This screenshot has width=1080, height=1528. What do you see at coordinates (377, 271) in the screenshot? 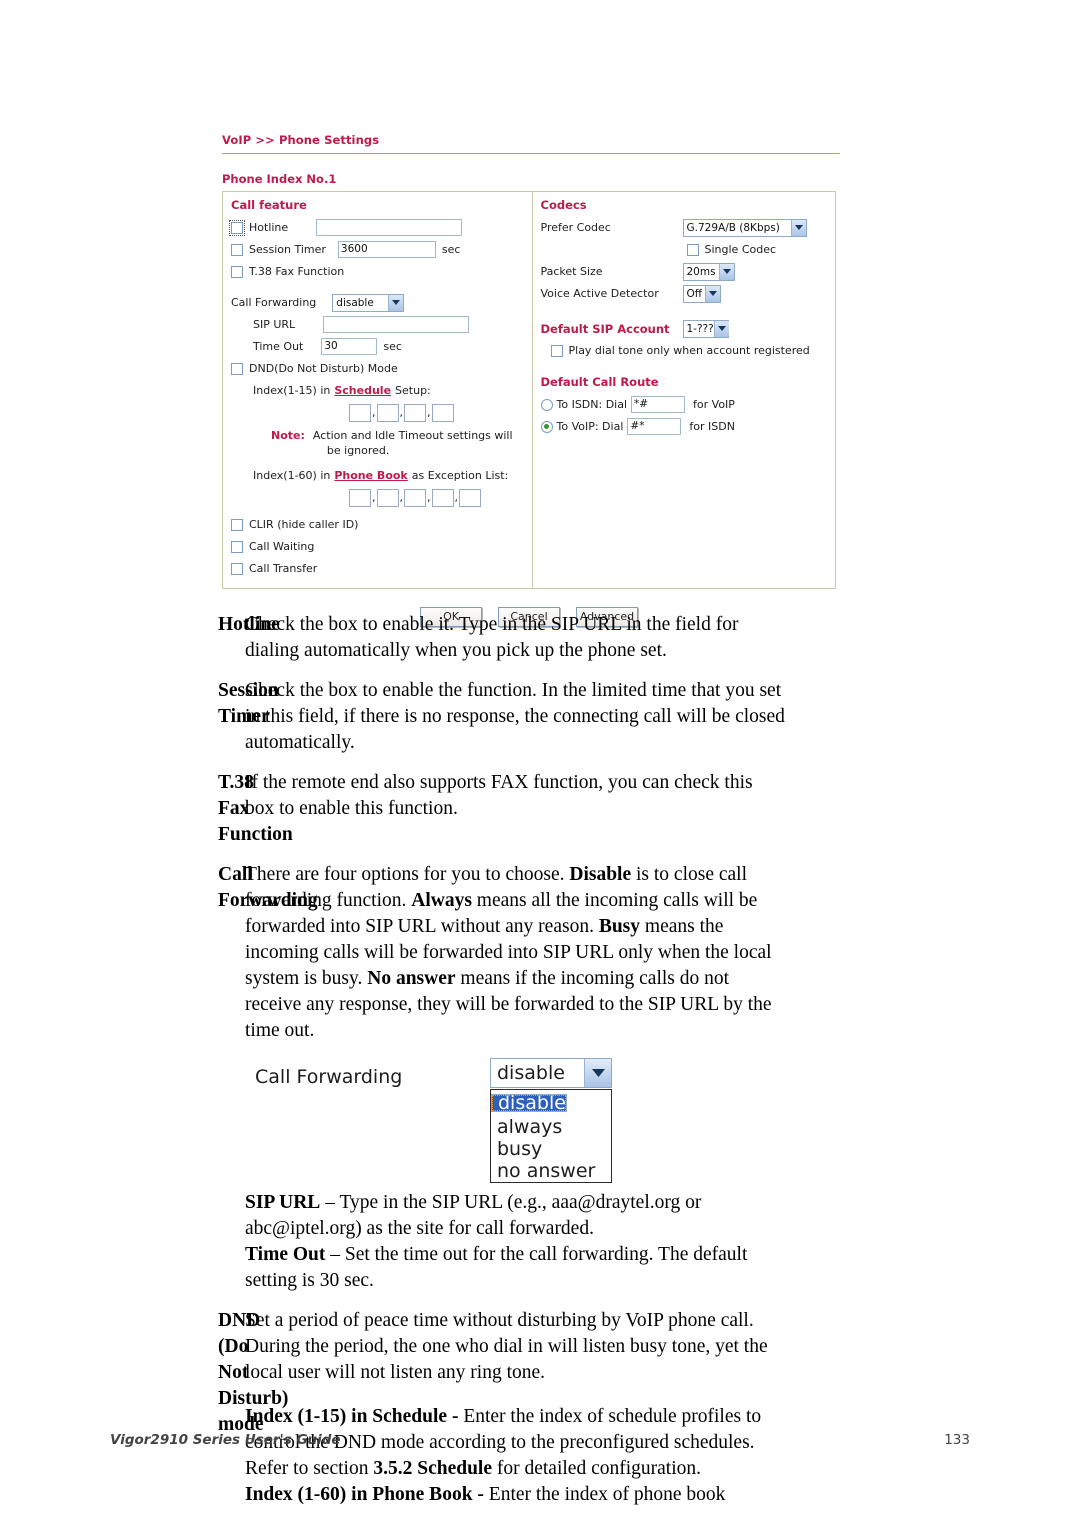
I see `t38-fax-row: T.38 Fax Function` at bounding box center [377, 271].